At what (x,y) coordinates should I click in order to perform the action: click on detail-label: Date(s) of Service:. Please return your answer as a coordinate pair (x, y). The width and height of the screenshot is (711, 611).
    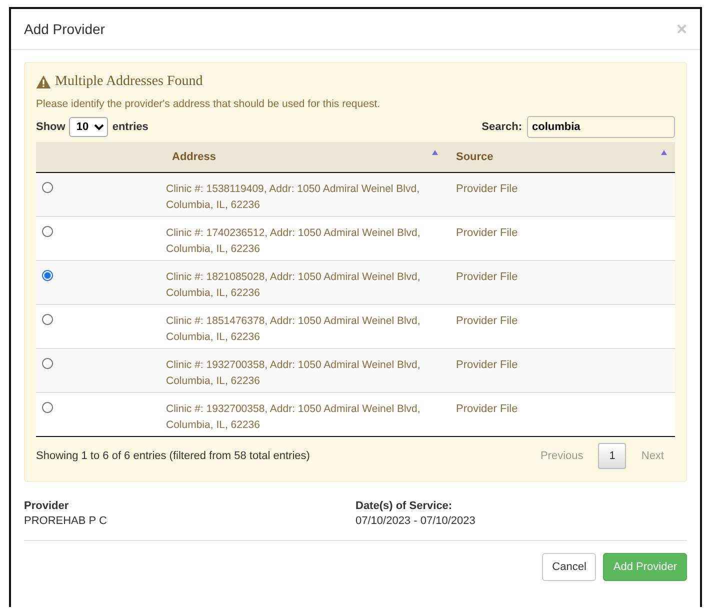
    Looking at the image, I should click on (405, 506).